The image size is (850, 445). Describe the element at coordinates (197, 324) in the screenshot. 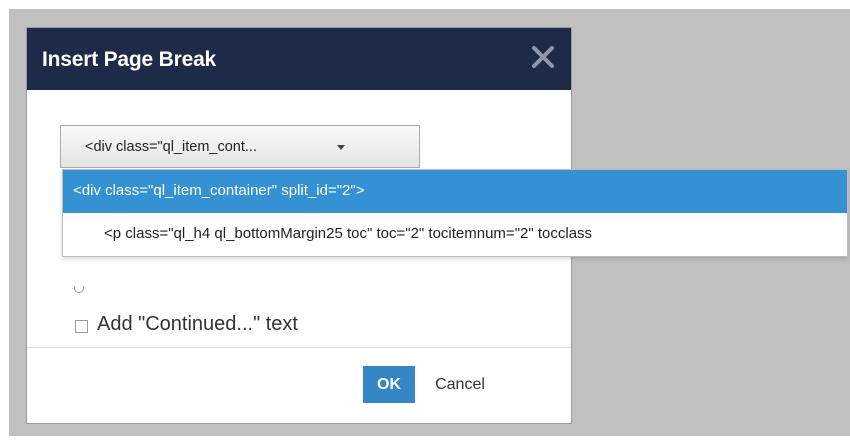

I see `continued-checkbox-label: Add "Continued..." text` at that location.